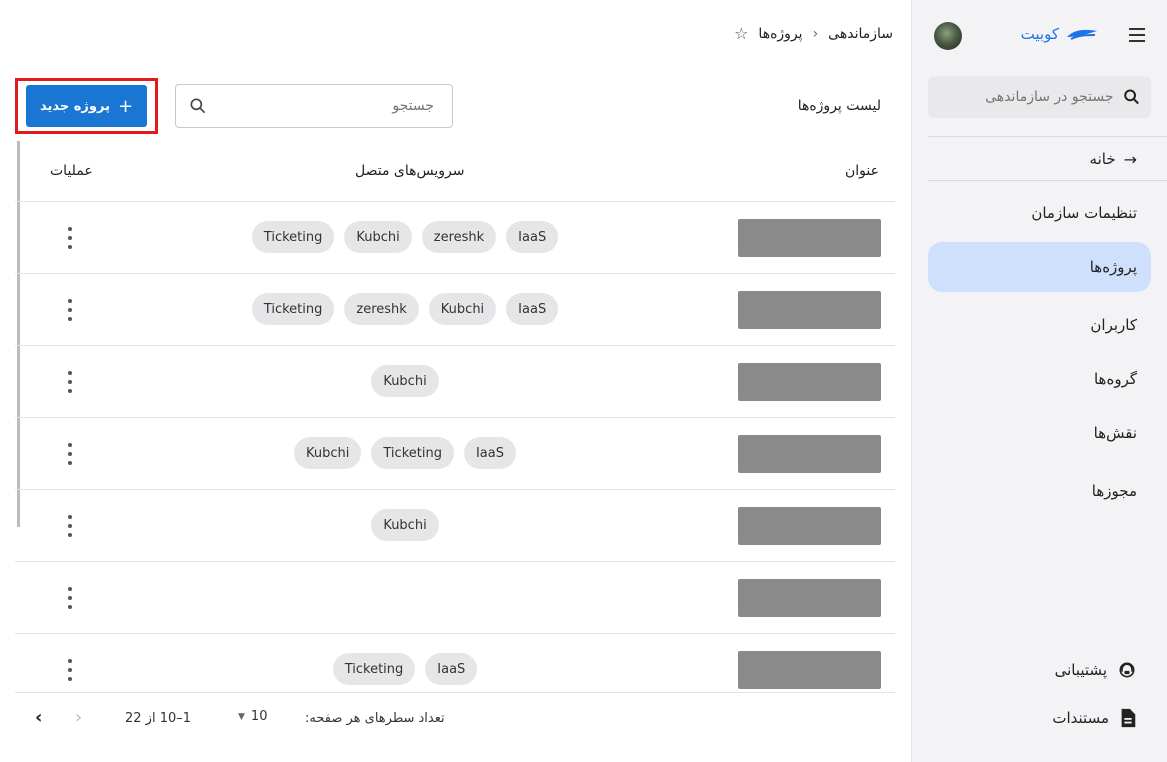 The height and width of the screenshot is (762, 1167). Describe the element at coordinates (1080, 670) in the screenshot. I see `support-label: پشتیبانی` at that location.